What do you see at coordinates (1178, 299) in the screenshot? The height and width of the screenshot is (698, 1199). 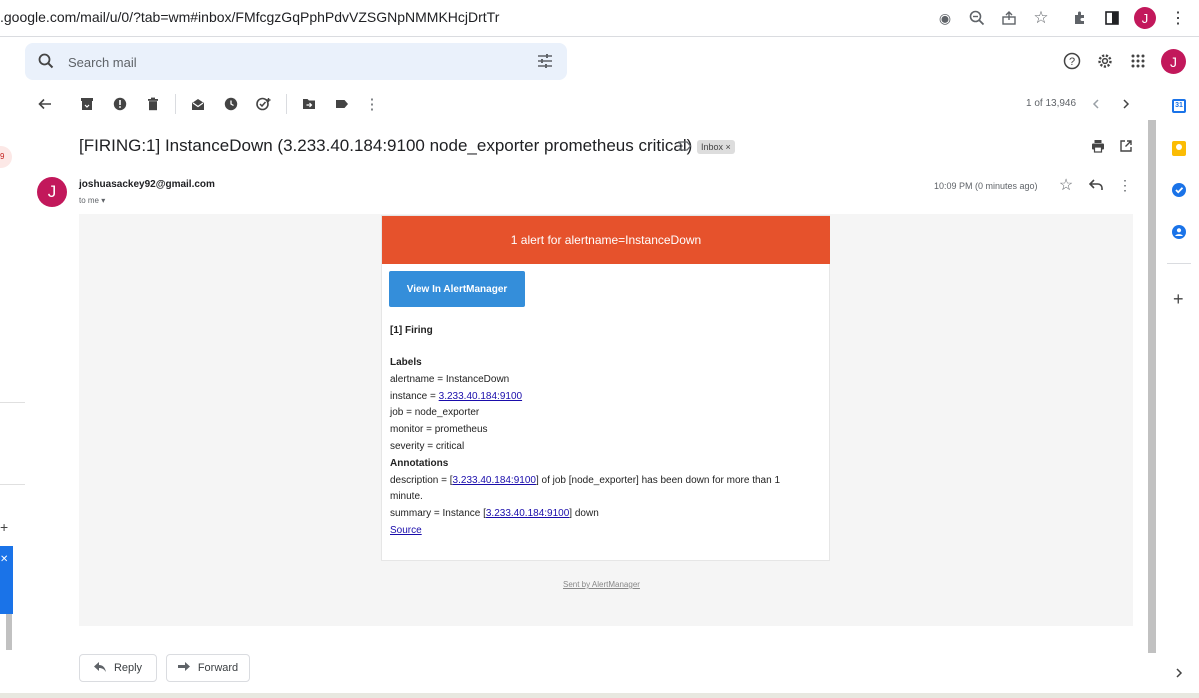 I see `get-add-ons-icon: +` at bounding box center [1178, 299].